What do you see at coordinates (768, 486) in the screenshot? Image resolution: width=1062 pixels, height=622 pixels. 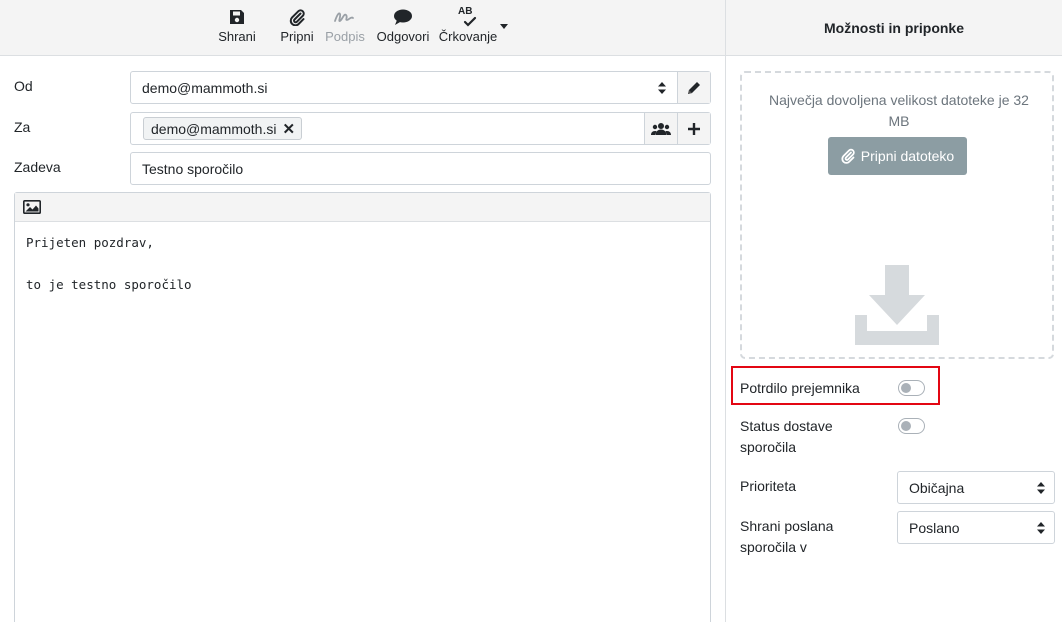 I see `priority-label: Prioriteta` at bounding box center [768, 486].